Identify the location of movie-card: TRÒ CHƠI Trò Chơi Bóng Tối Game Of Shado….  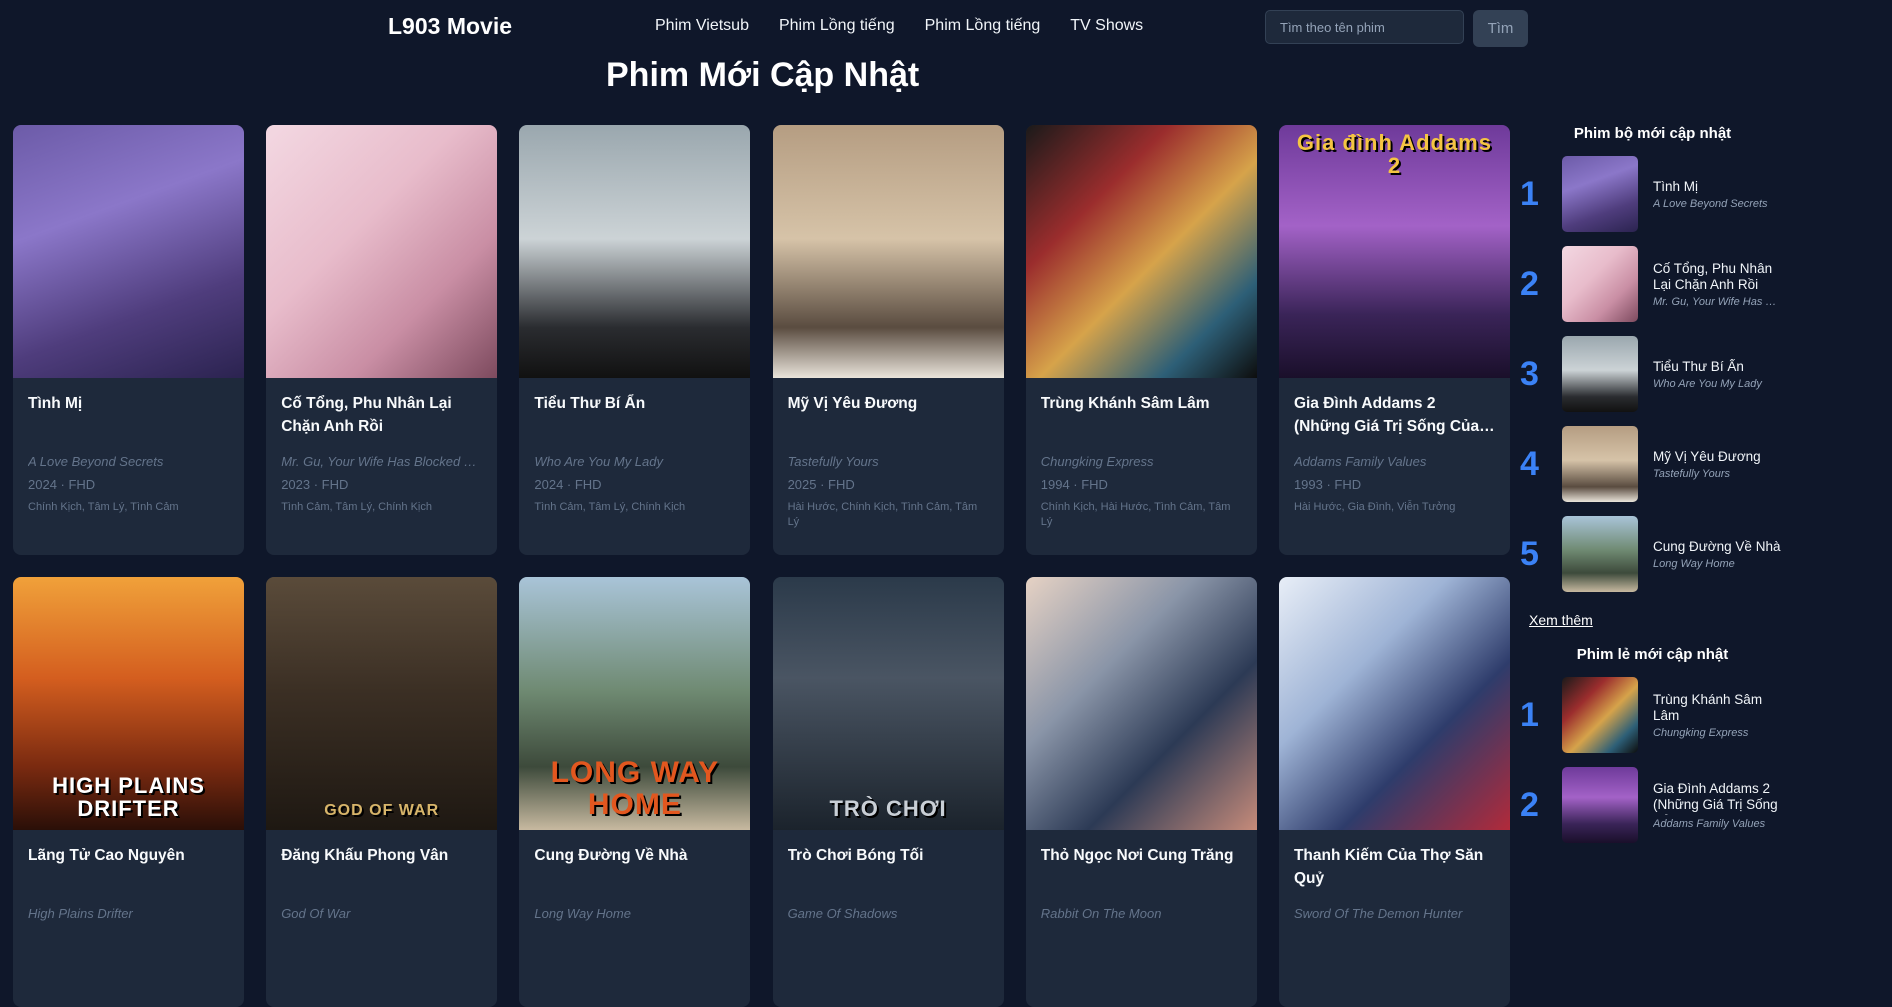
(888, 792).